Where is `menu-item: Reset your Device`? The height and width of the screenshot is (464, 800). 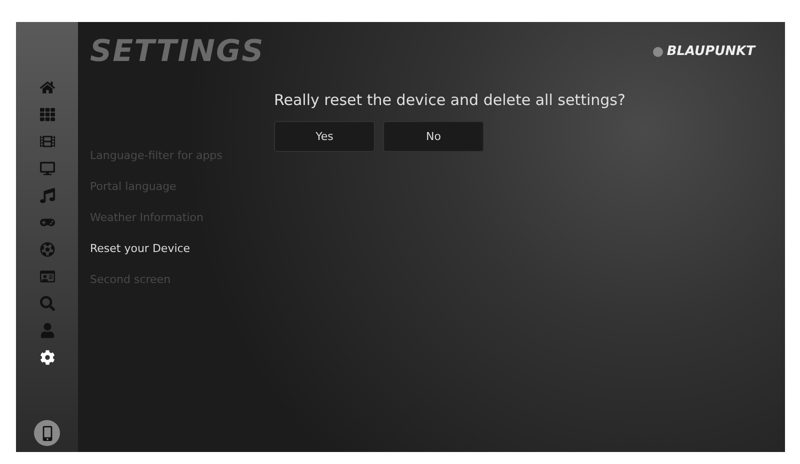 menu-item: Reset your Device is located at coordinates (182, 248).